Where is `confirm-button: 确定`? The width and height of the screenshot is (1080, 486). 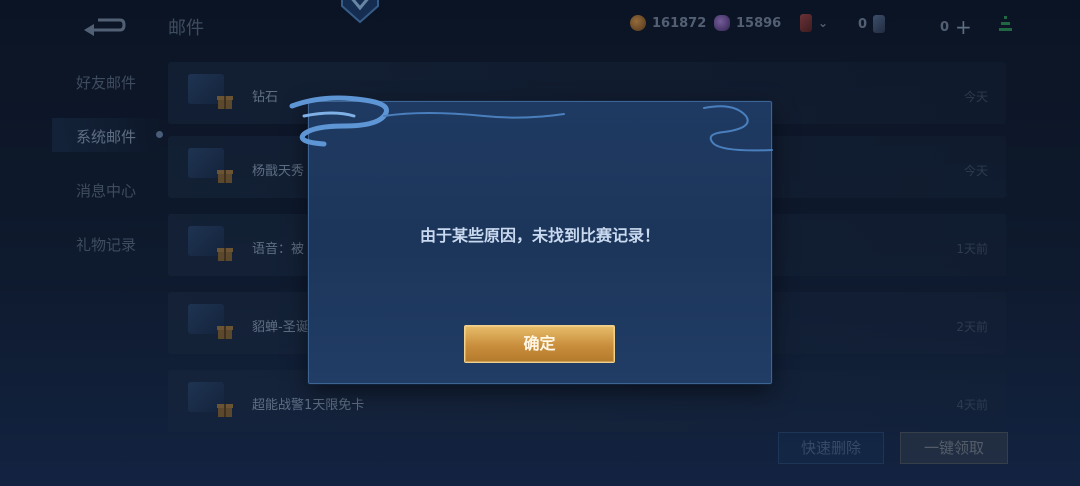 confirm-button: 确定 is located at coordinates (539, 344).